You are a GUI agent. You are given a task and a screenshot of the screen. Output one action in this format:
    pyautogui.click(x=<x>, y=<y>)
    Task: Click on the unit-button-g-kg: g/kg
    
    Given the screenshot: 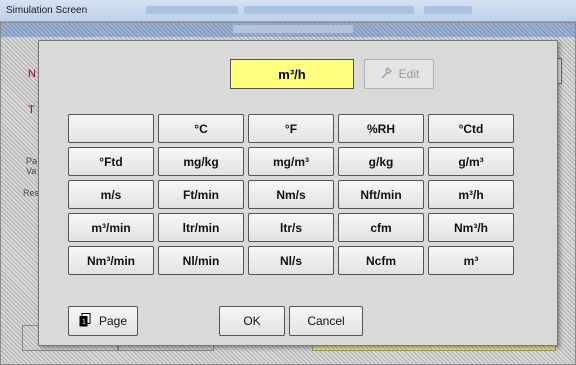 What is the action you would take?
    pyautogui.click(x=381, y=161)
    